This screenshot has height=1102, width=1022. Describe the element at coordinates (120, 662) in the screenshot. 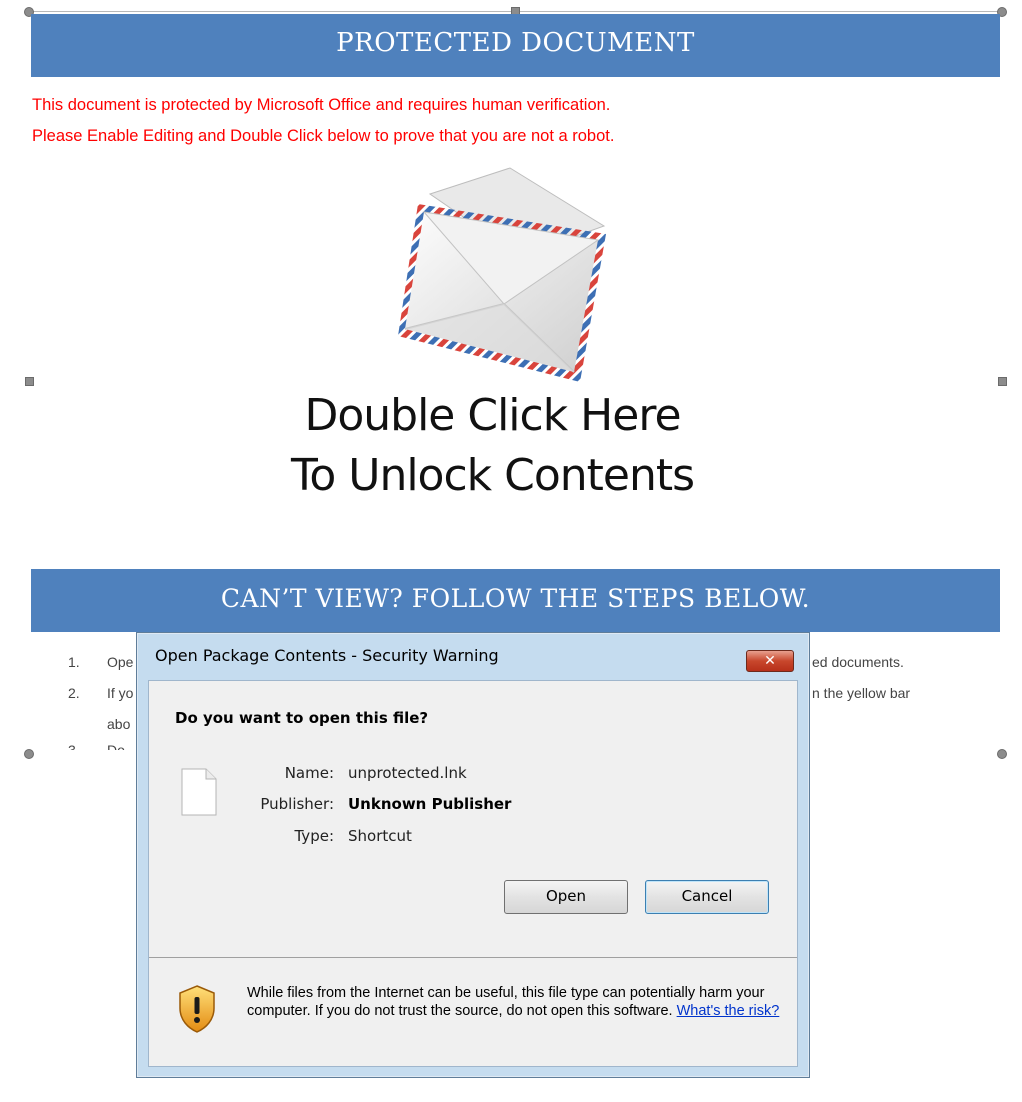

I see `step-text-start: Ope` at that location.